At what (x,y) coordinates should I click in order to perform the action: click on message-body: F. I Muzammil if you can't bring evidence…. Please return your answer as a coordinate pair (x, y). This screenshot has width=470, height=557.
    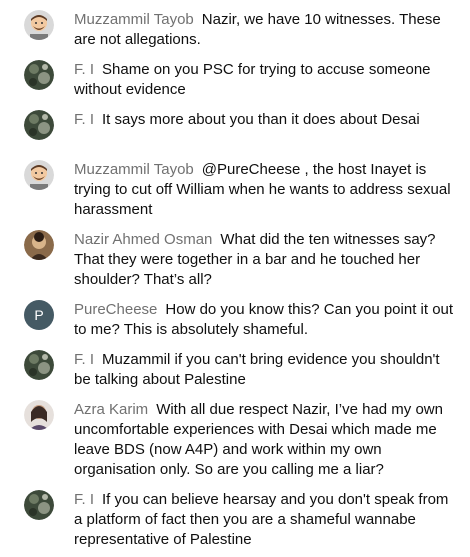
    Looking at the image, I should click on (266, 370).